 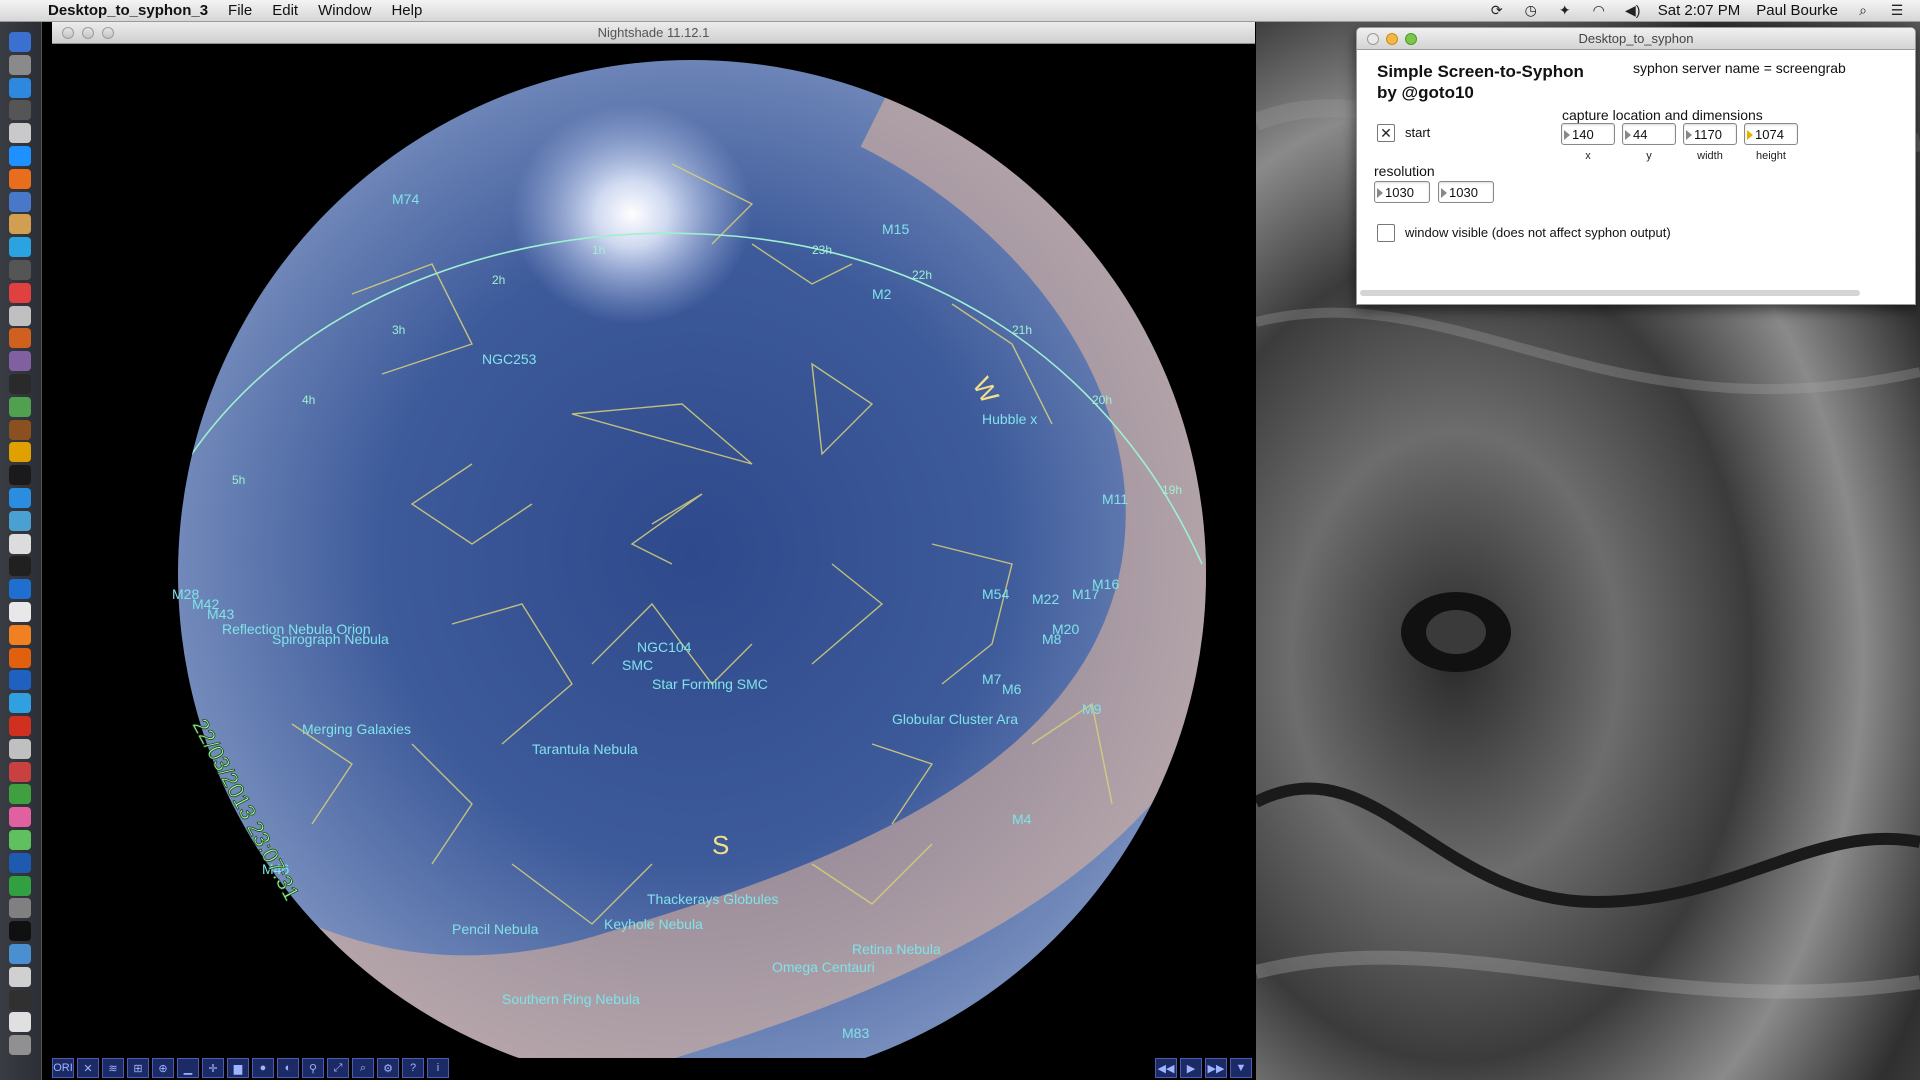 What do you see at coordinates (571, 999) in the screenshot?
I see `label-southern-ring: Southern Ring Nebula` at bounding box center [571, 999].